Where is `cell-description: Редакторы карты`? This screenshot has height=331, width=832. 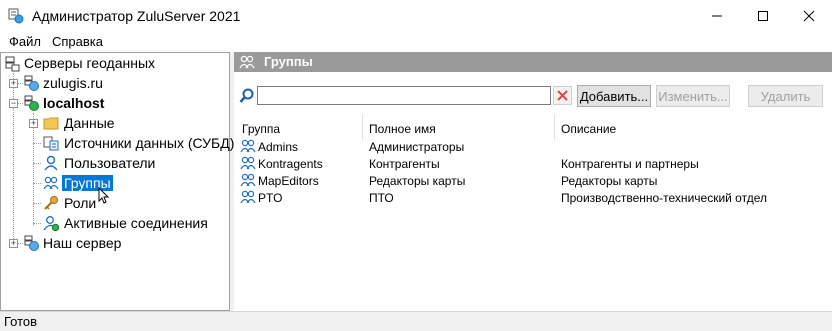 cell-description: Редакторы карты is located at coordinates (609, 181).